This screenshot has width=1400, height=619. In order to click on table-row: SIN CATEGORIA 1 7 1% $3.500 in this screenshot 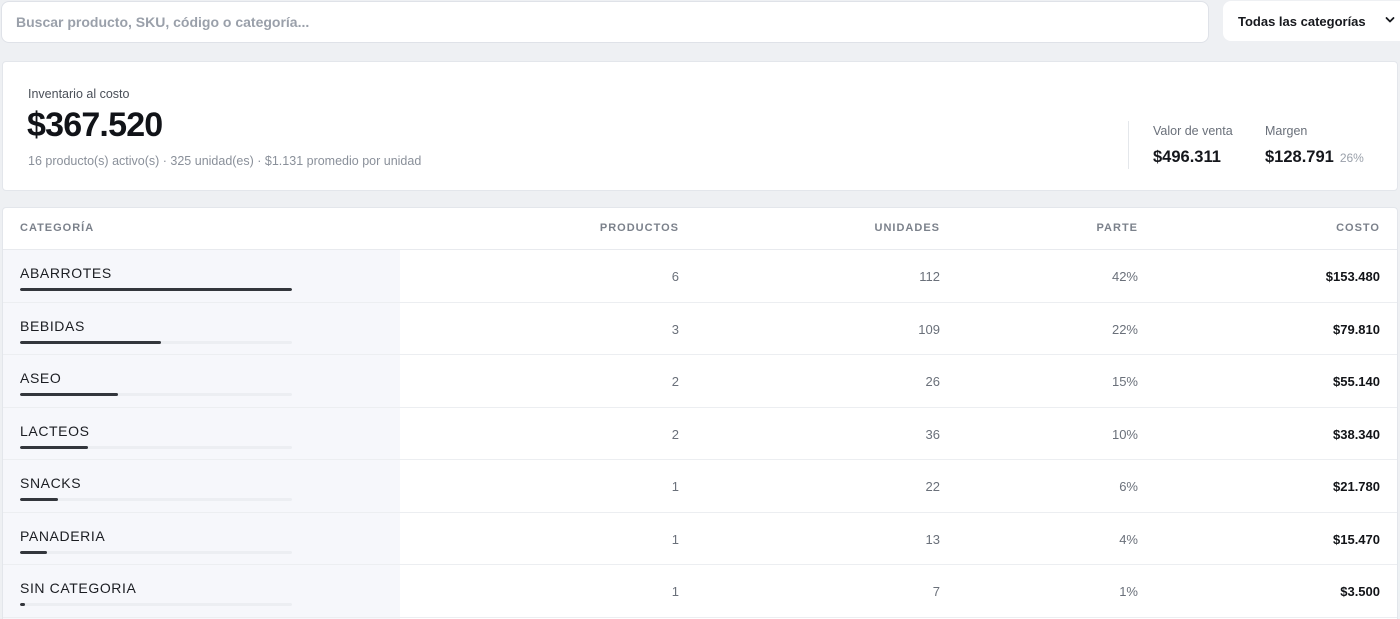, I will do `click(700, 591)`.